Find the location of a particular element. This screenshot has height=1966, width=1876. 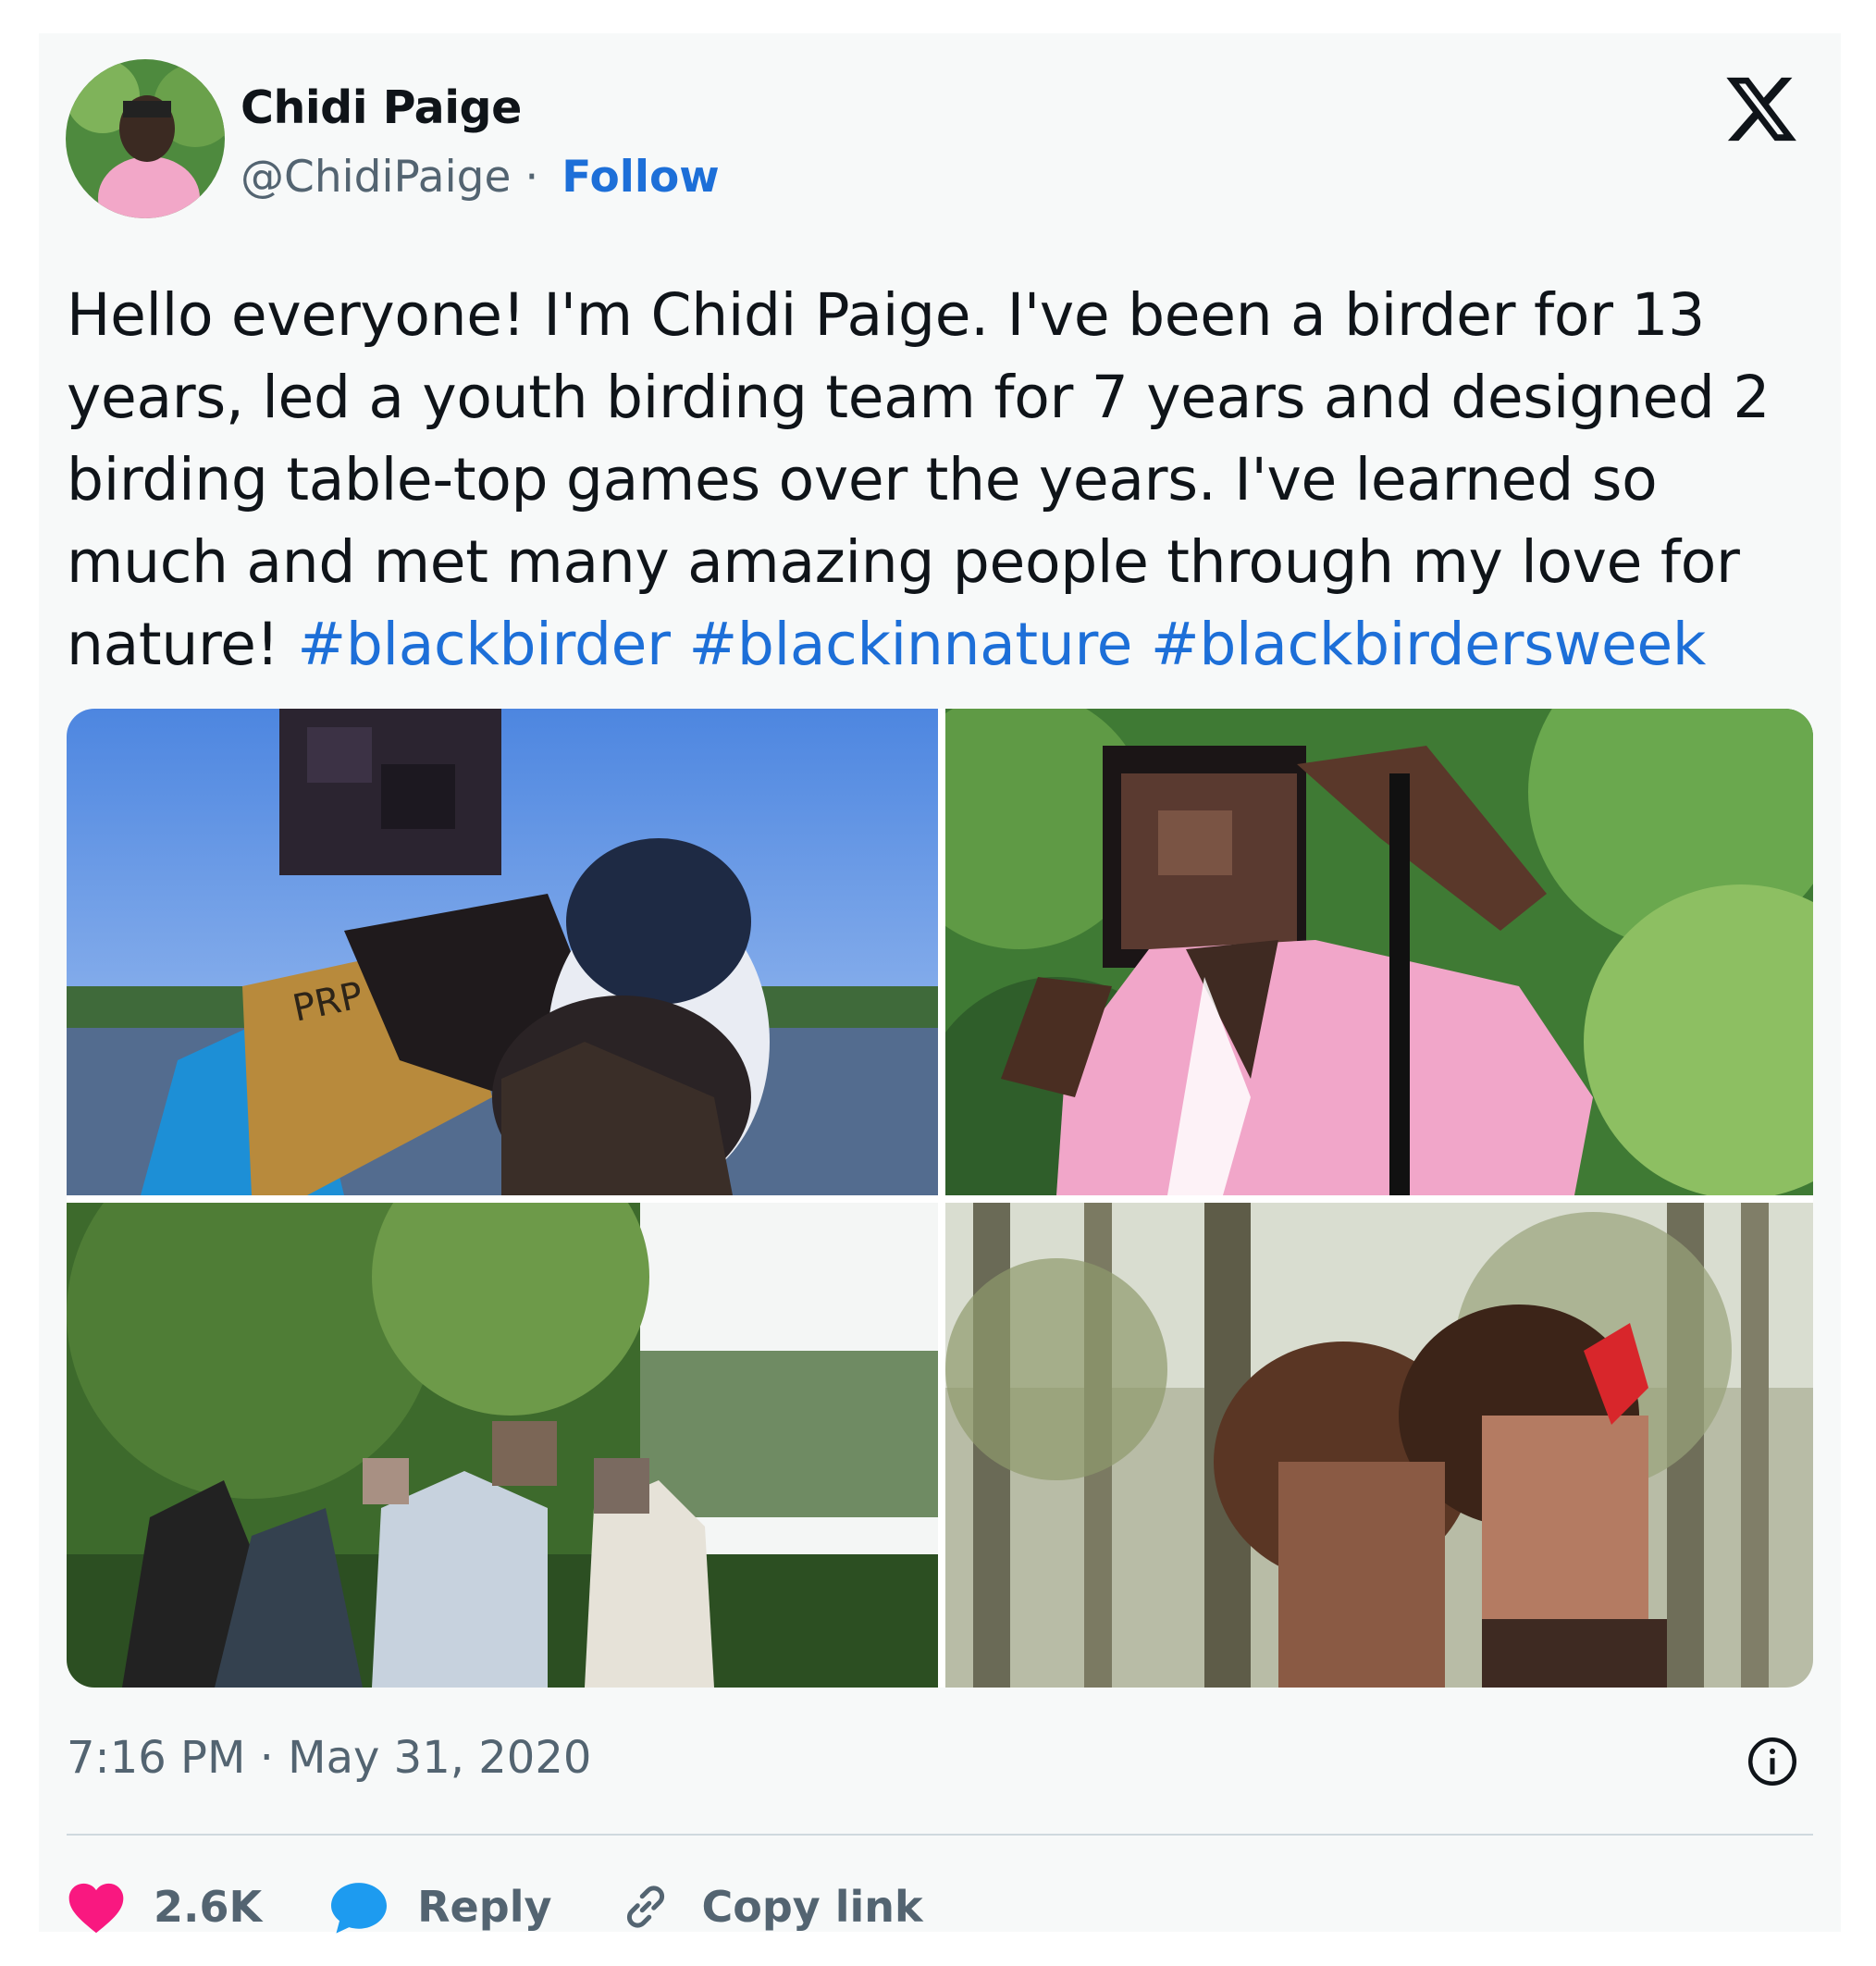

author-handle-row: @ChidiPaige · Follow is located at coordinates (480, 177).